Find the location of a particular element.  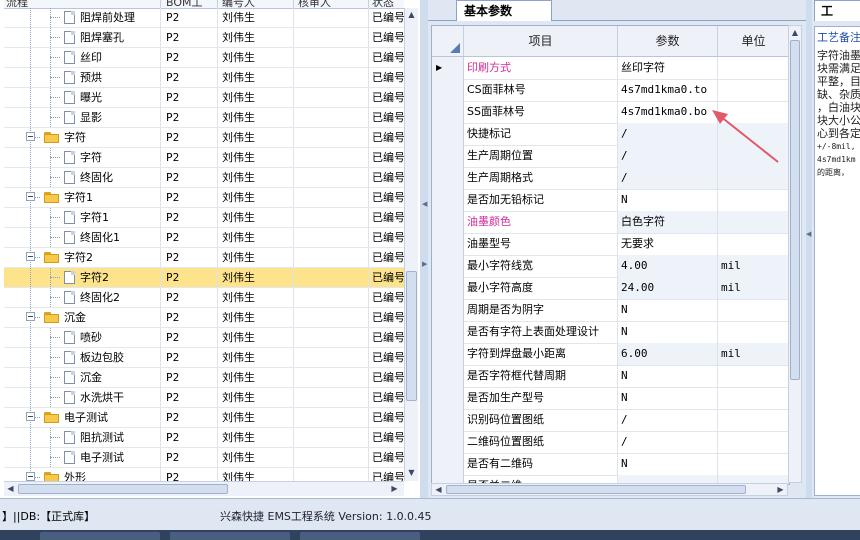

tree-vertical-scrollbar: ▲ ▼ is located at coordinates (411, 244).